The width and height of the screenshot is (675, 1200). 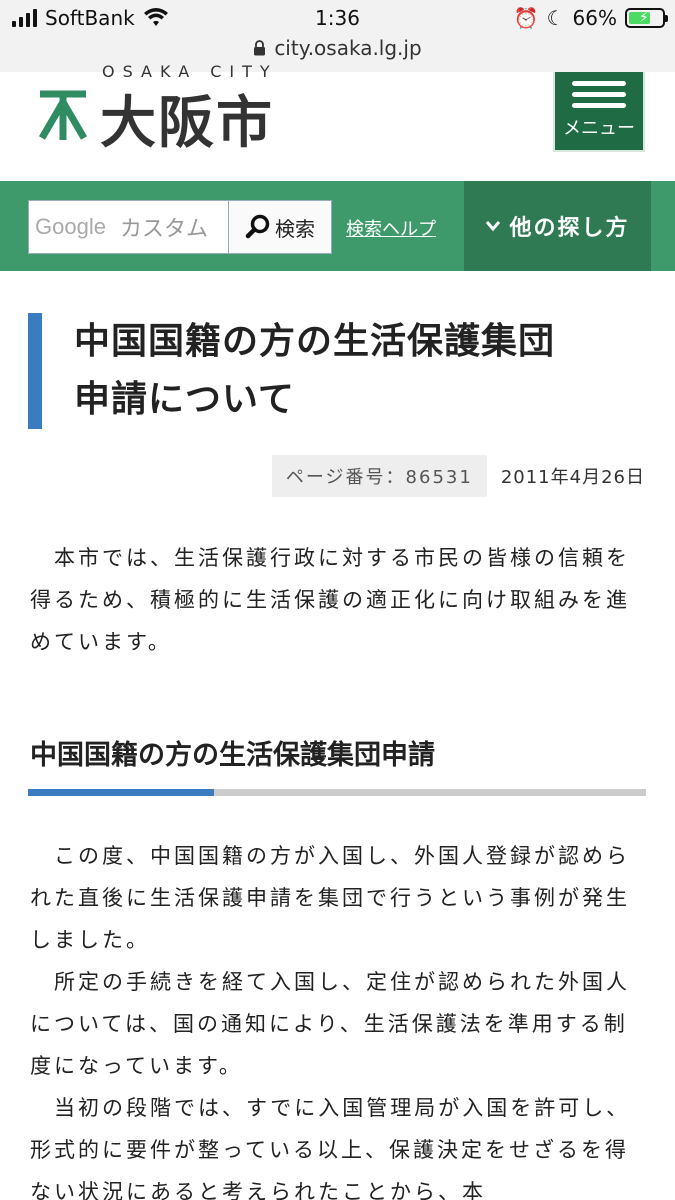 What do you see at coordinates (594, 18) in the screenshot?
I see `battery-percent: 66%` at bounding box center [594, 18].